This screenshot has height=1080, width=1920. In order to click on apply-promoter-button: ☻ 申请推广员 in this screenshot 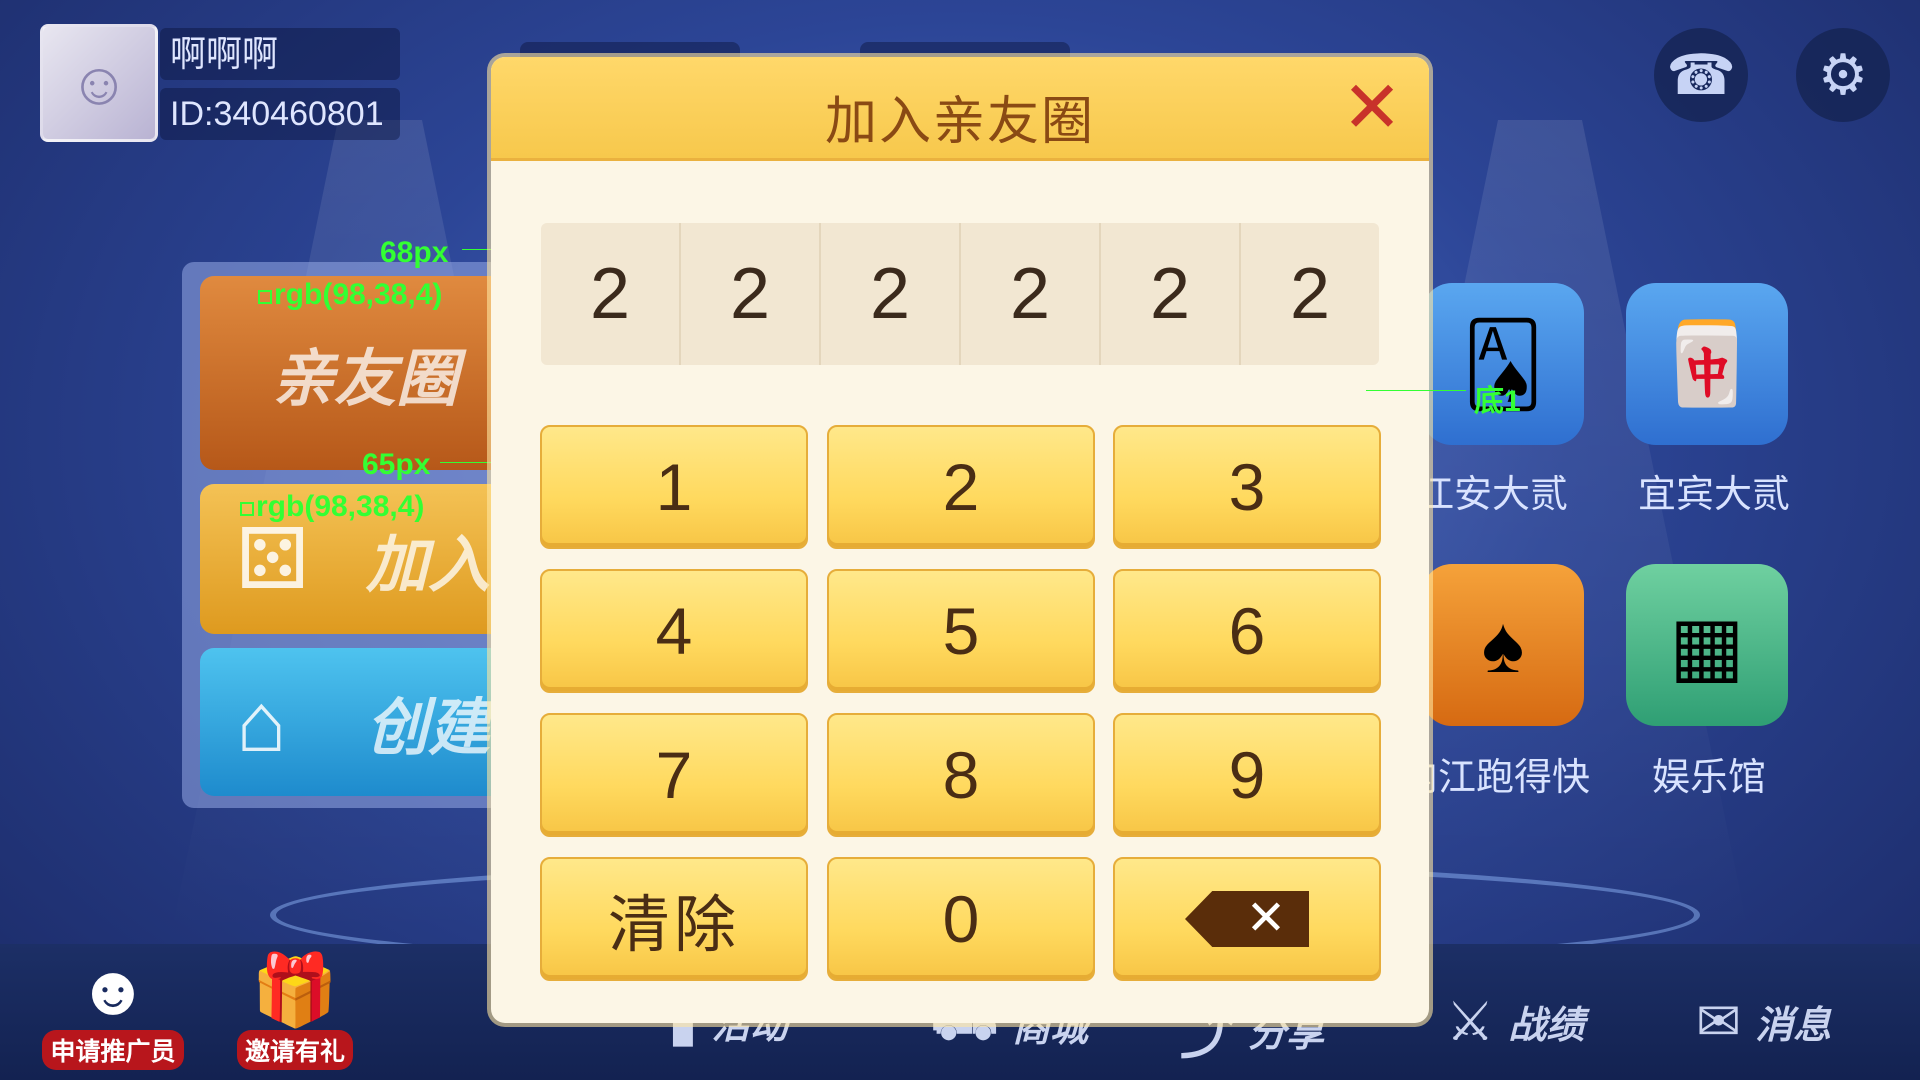, I will do `click(113, 1010)`.